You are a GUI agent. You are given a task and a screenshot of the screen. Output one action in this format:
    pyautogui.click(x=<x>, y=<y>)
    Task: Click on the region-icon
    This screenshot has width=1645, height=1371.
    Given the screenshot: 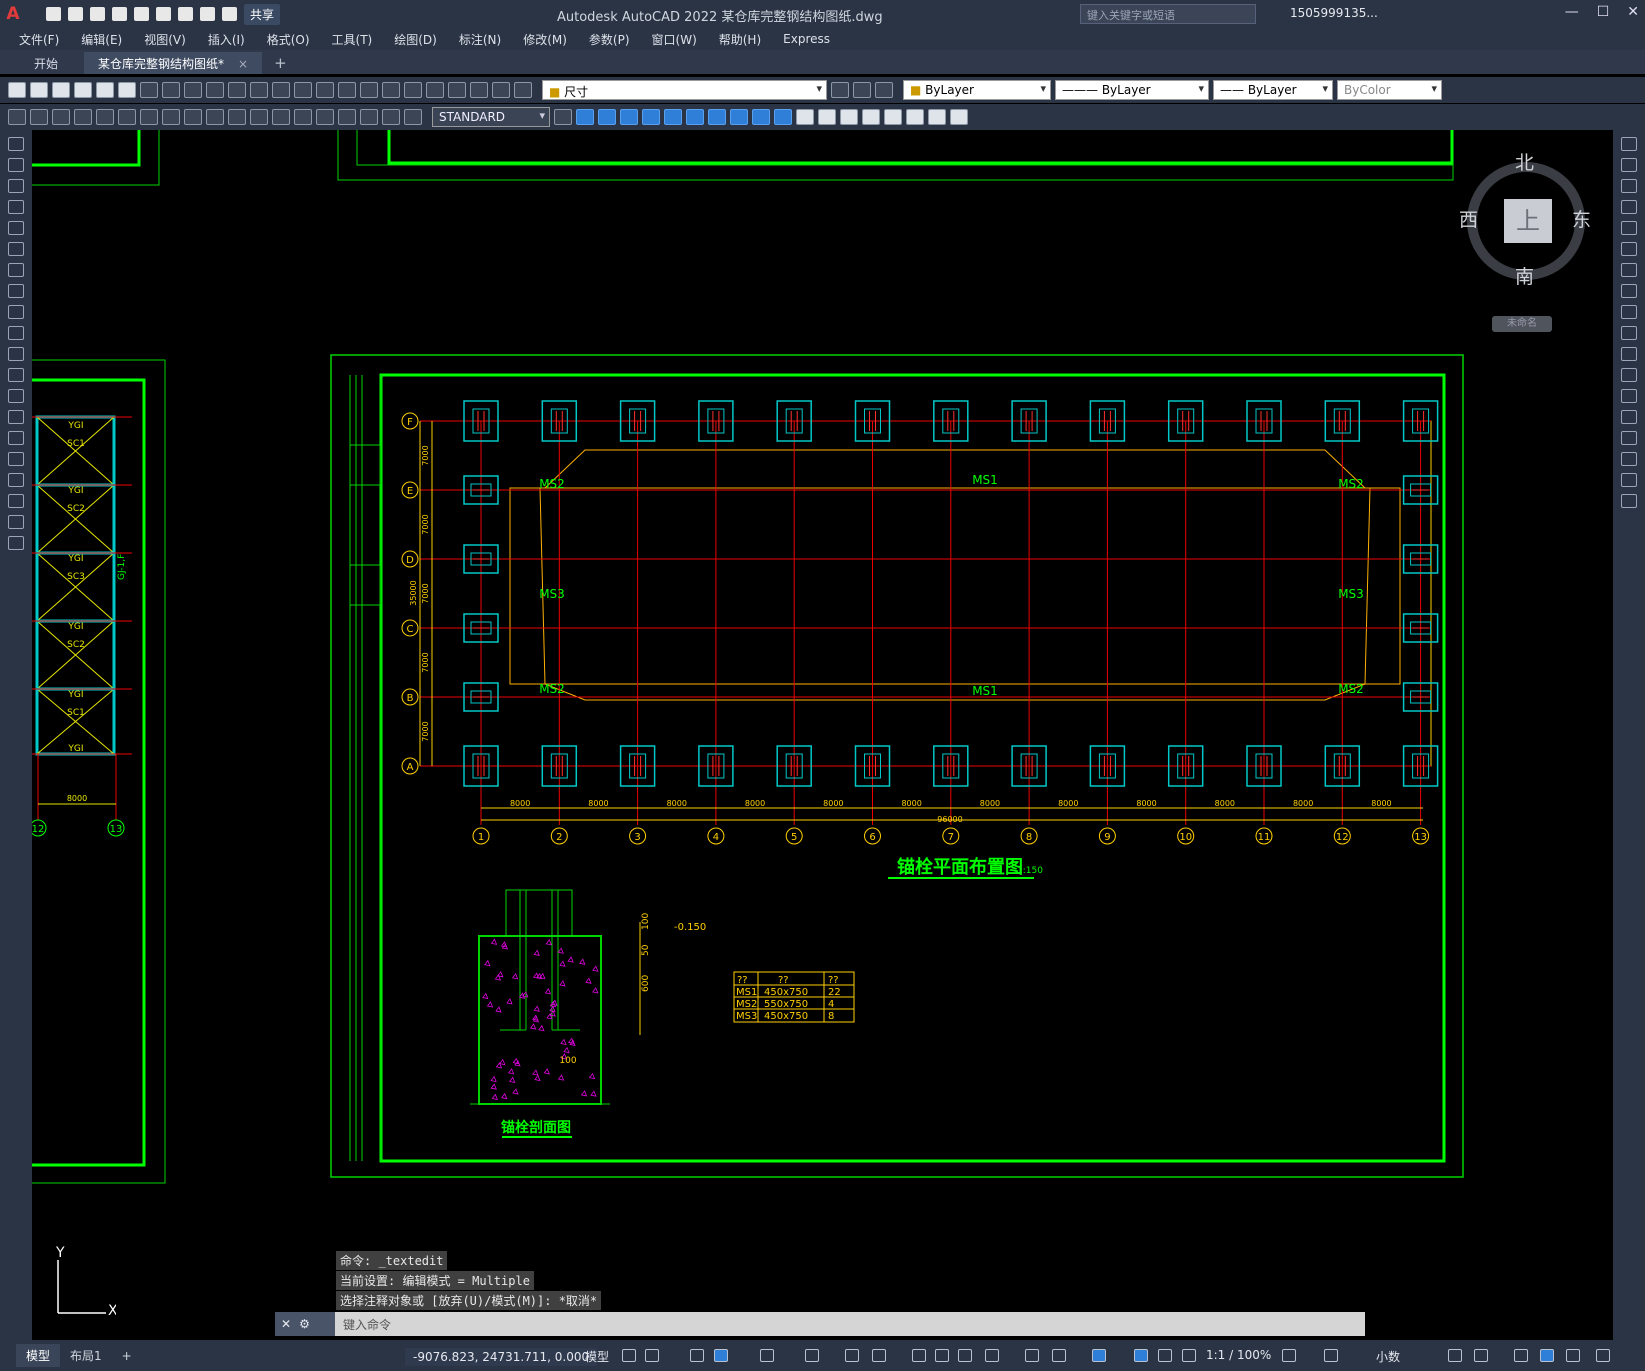 What is the action you would take?
    pyautogui.click(x=16, y=480)
    